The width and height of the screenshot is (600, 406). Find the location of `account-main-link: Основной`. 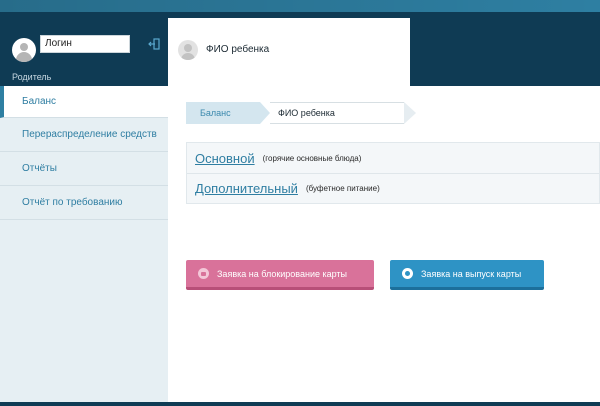

account-main-link: Основной is located at coordinates (225, 158).